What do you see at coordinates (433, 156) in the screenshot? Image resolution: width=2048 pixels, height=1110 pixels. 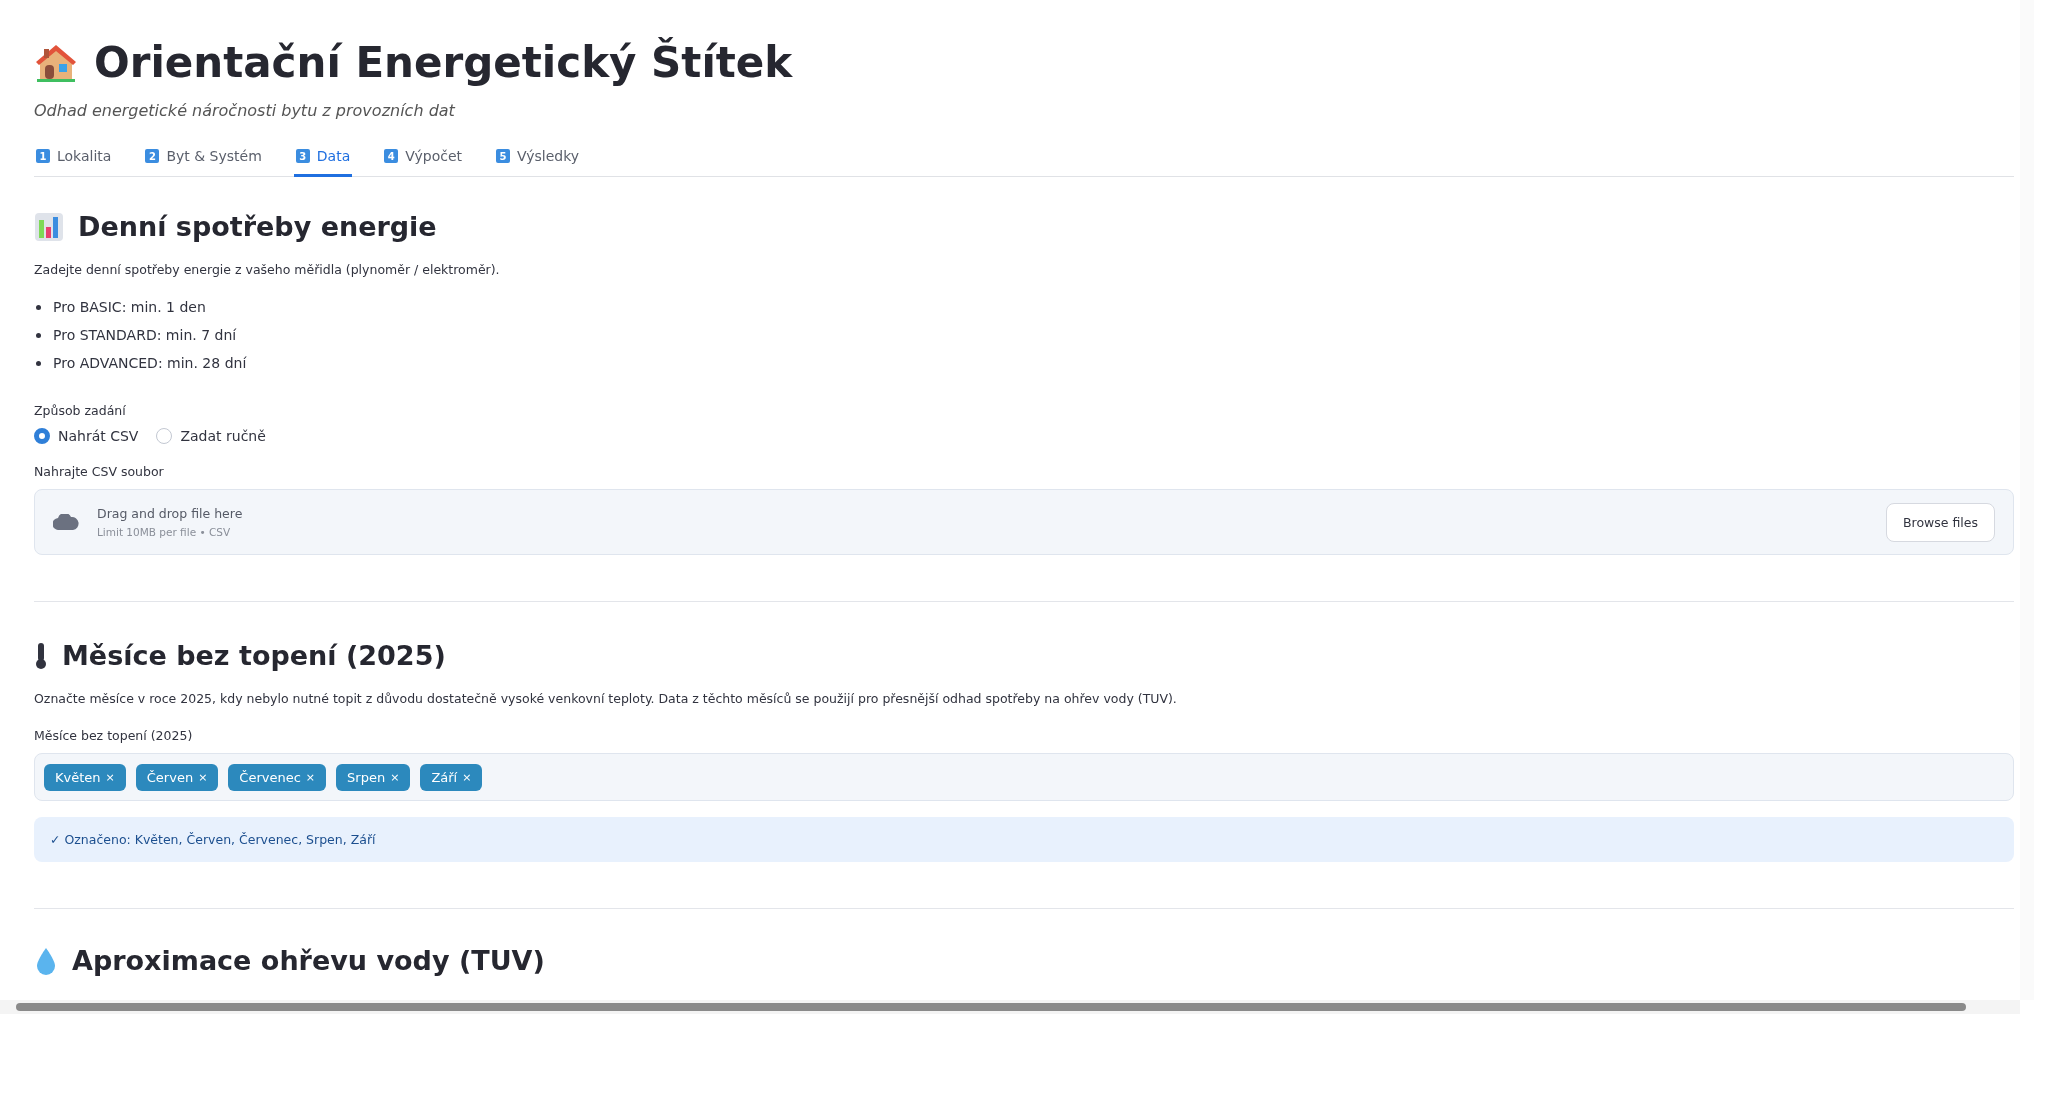 I see `tab-label: Výpočet` at bounding box center [433, 156].